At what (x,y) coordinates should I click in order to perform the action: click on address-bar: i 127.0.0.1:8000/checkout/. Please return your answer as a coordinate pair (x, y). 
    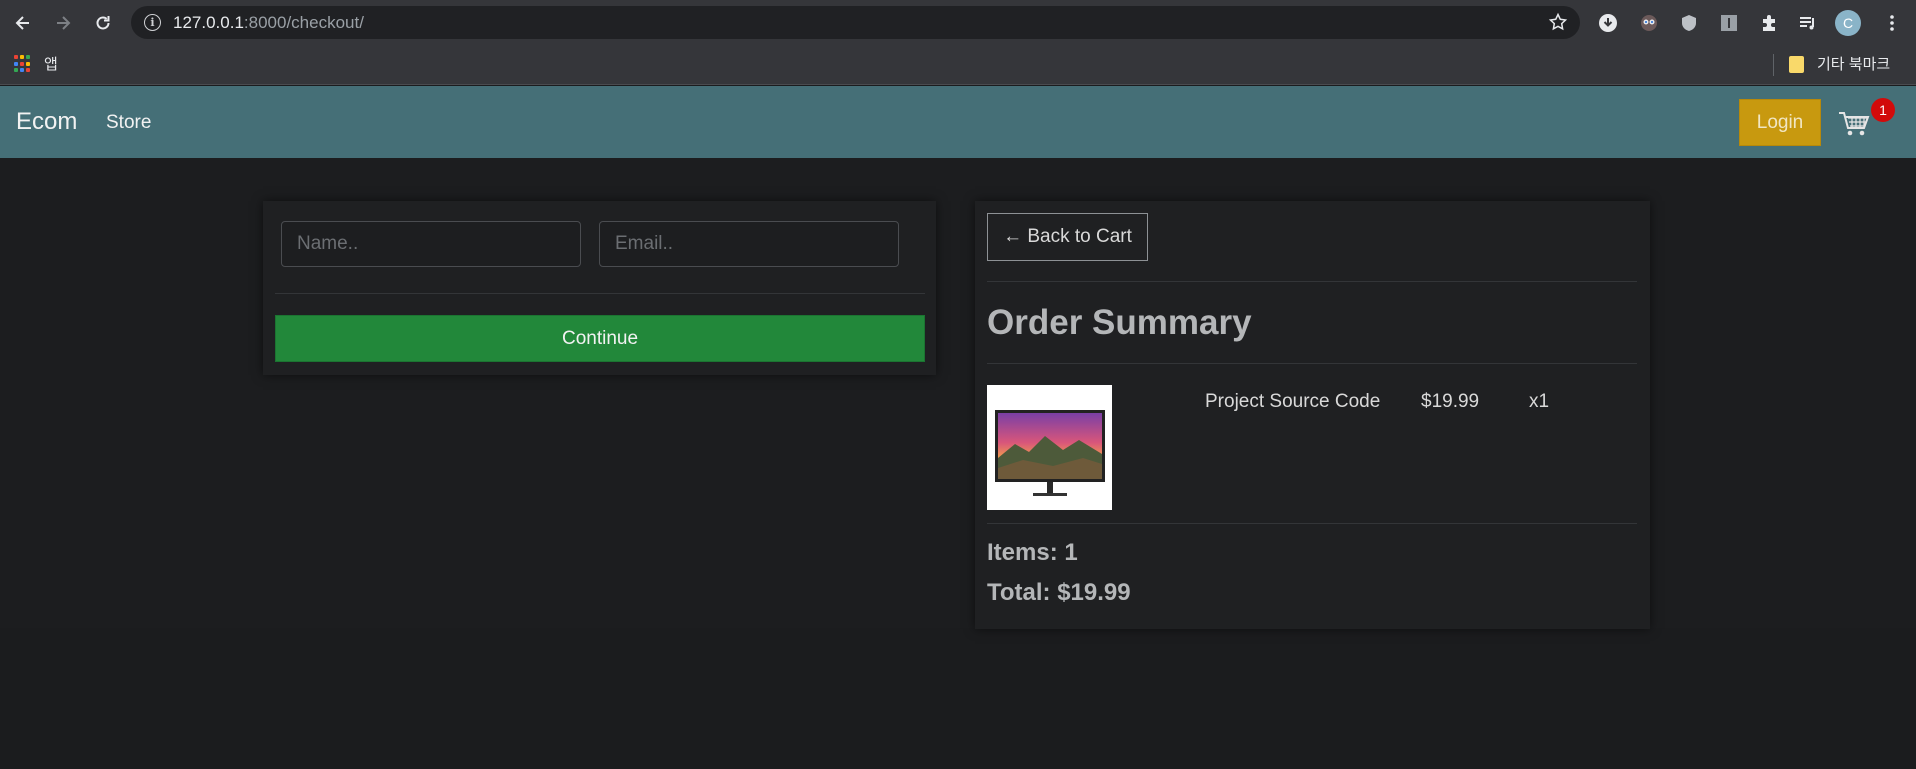
    Looking at the image, I should click on (855, 22).